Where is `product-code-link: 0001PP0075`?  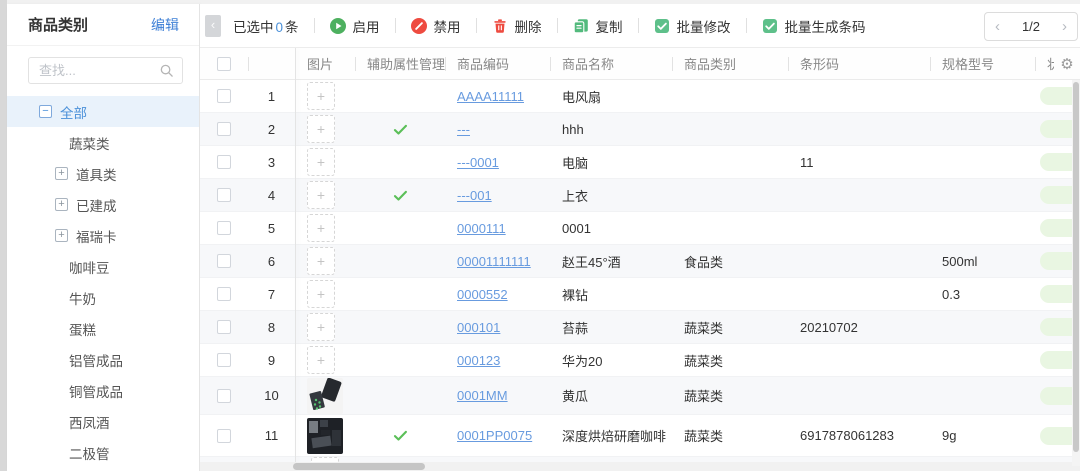
product-code-link: 0001PP0075 is located at coordinates (494, 435).